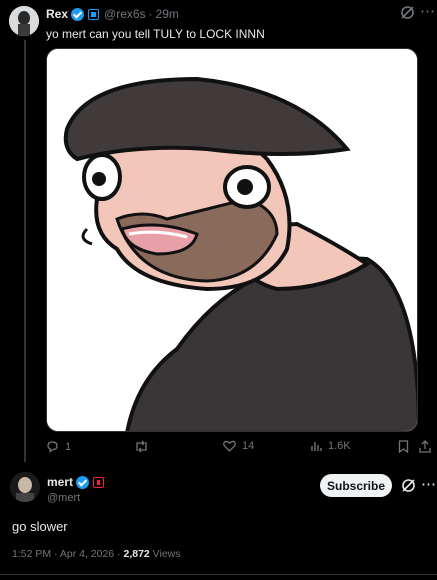  Describe the element at coordinates (136, 554) in the screenshot. I see `reply-view-count: 2,872` at that location.